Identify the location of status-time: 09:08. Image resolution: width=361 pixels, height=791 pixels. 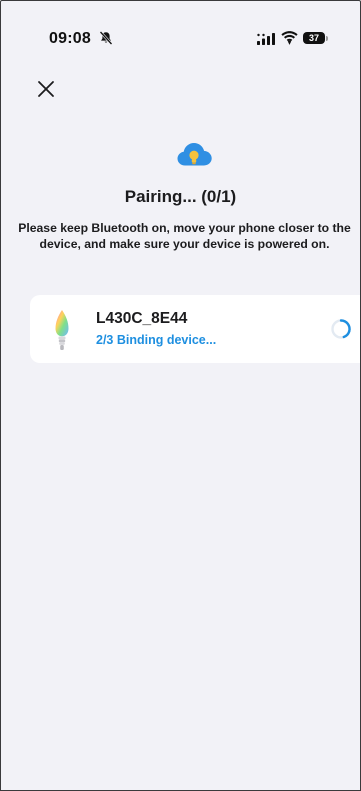
(70, 38).